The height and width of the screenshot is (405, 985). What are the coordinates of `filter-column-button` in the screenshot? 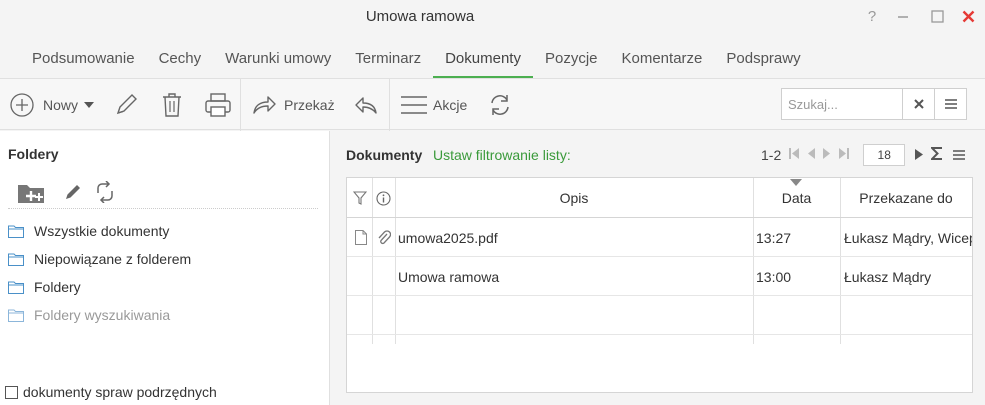 It's located at (359, 198).